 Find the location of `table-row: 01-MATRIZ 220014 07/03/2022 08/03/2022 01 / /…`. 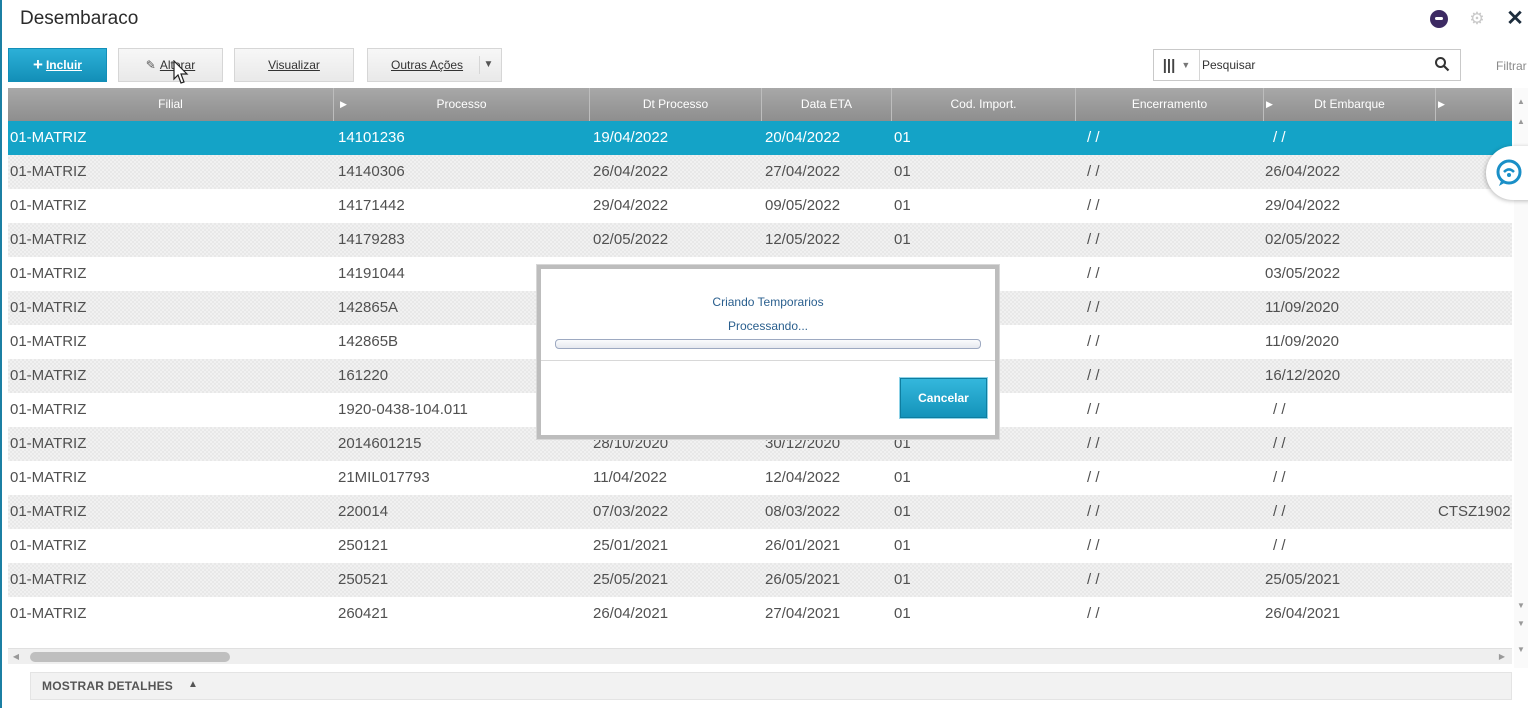

table-row: 01-MATRIZ 220014 07/03/2022 08/03/2022 01 / /… is located at coordinates (760, 512).